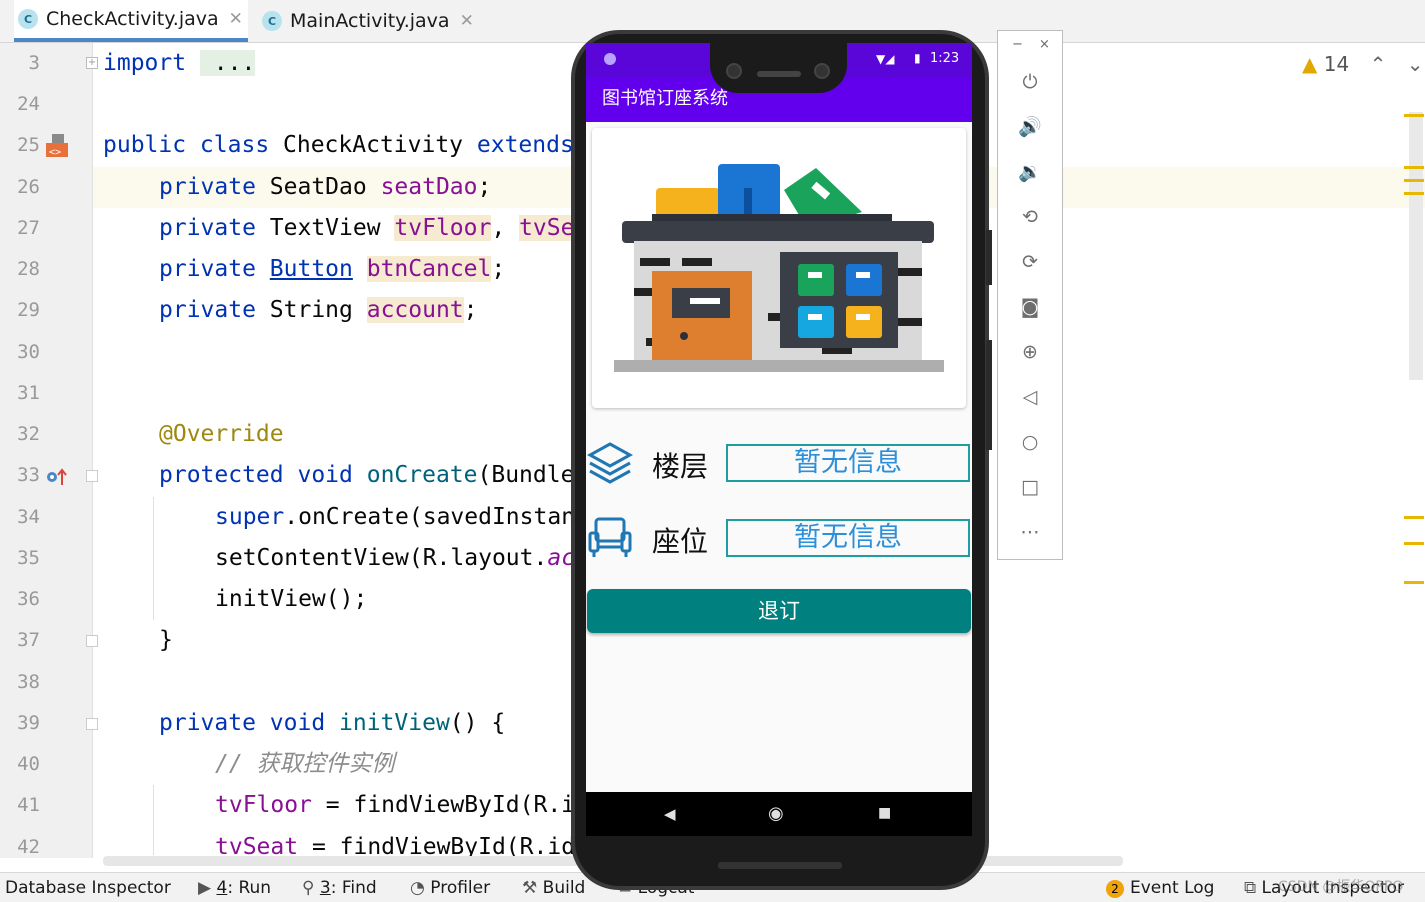 This screenshot has width=1425, height=902. Describe the element at coordinates (28, 640) in the screenshot. I see `line-number: 37` at that location.